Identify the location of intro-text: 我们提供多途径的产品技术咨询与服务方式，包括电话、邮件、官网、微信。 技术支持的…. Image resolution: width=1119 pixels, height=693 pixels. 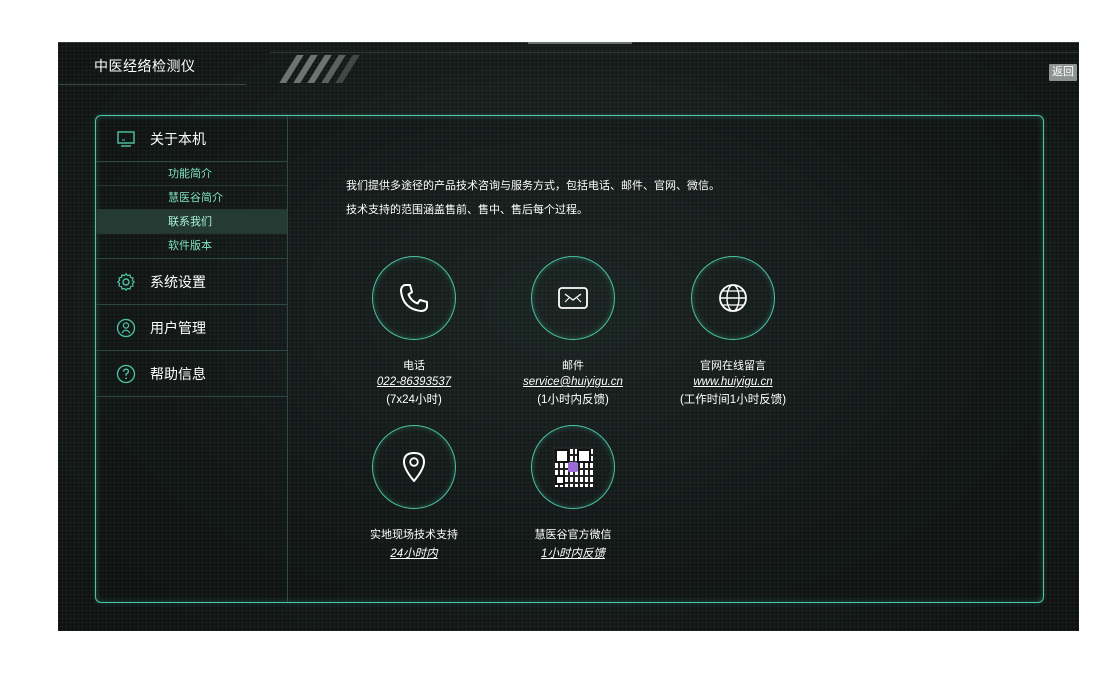
(533, 198).